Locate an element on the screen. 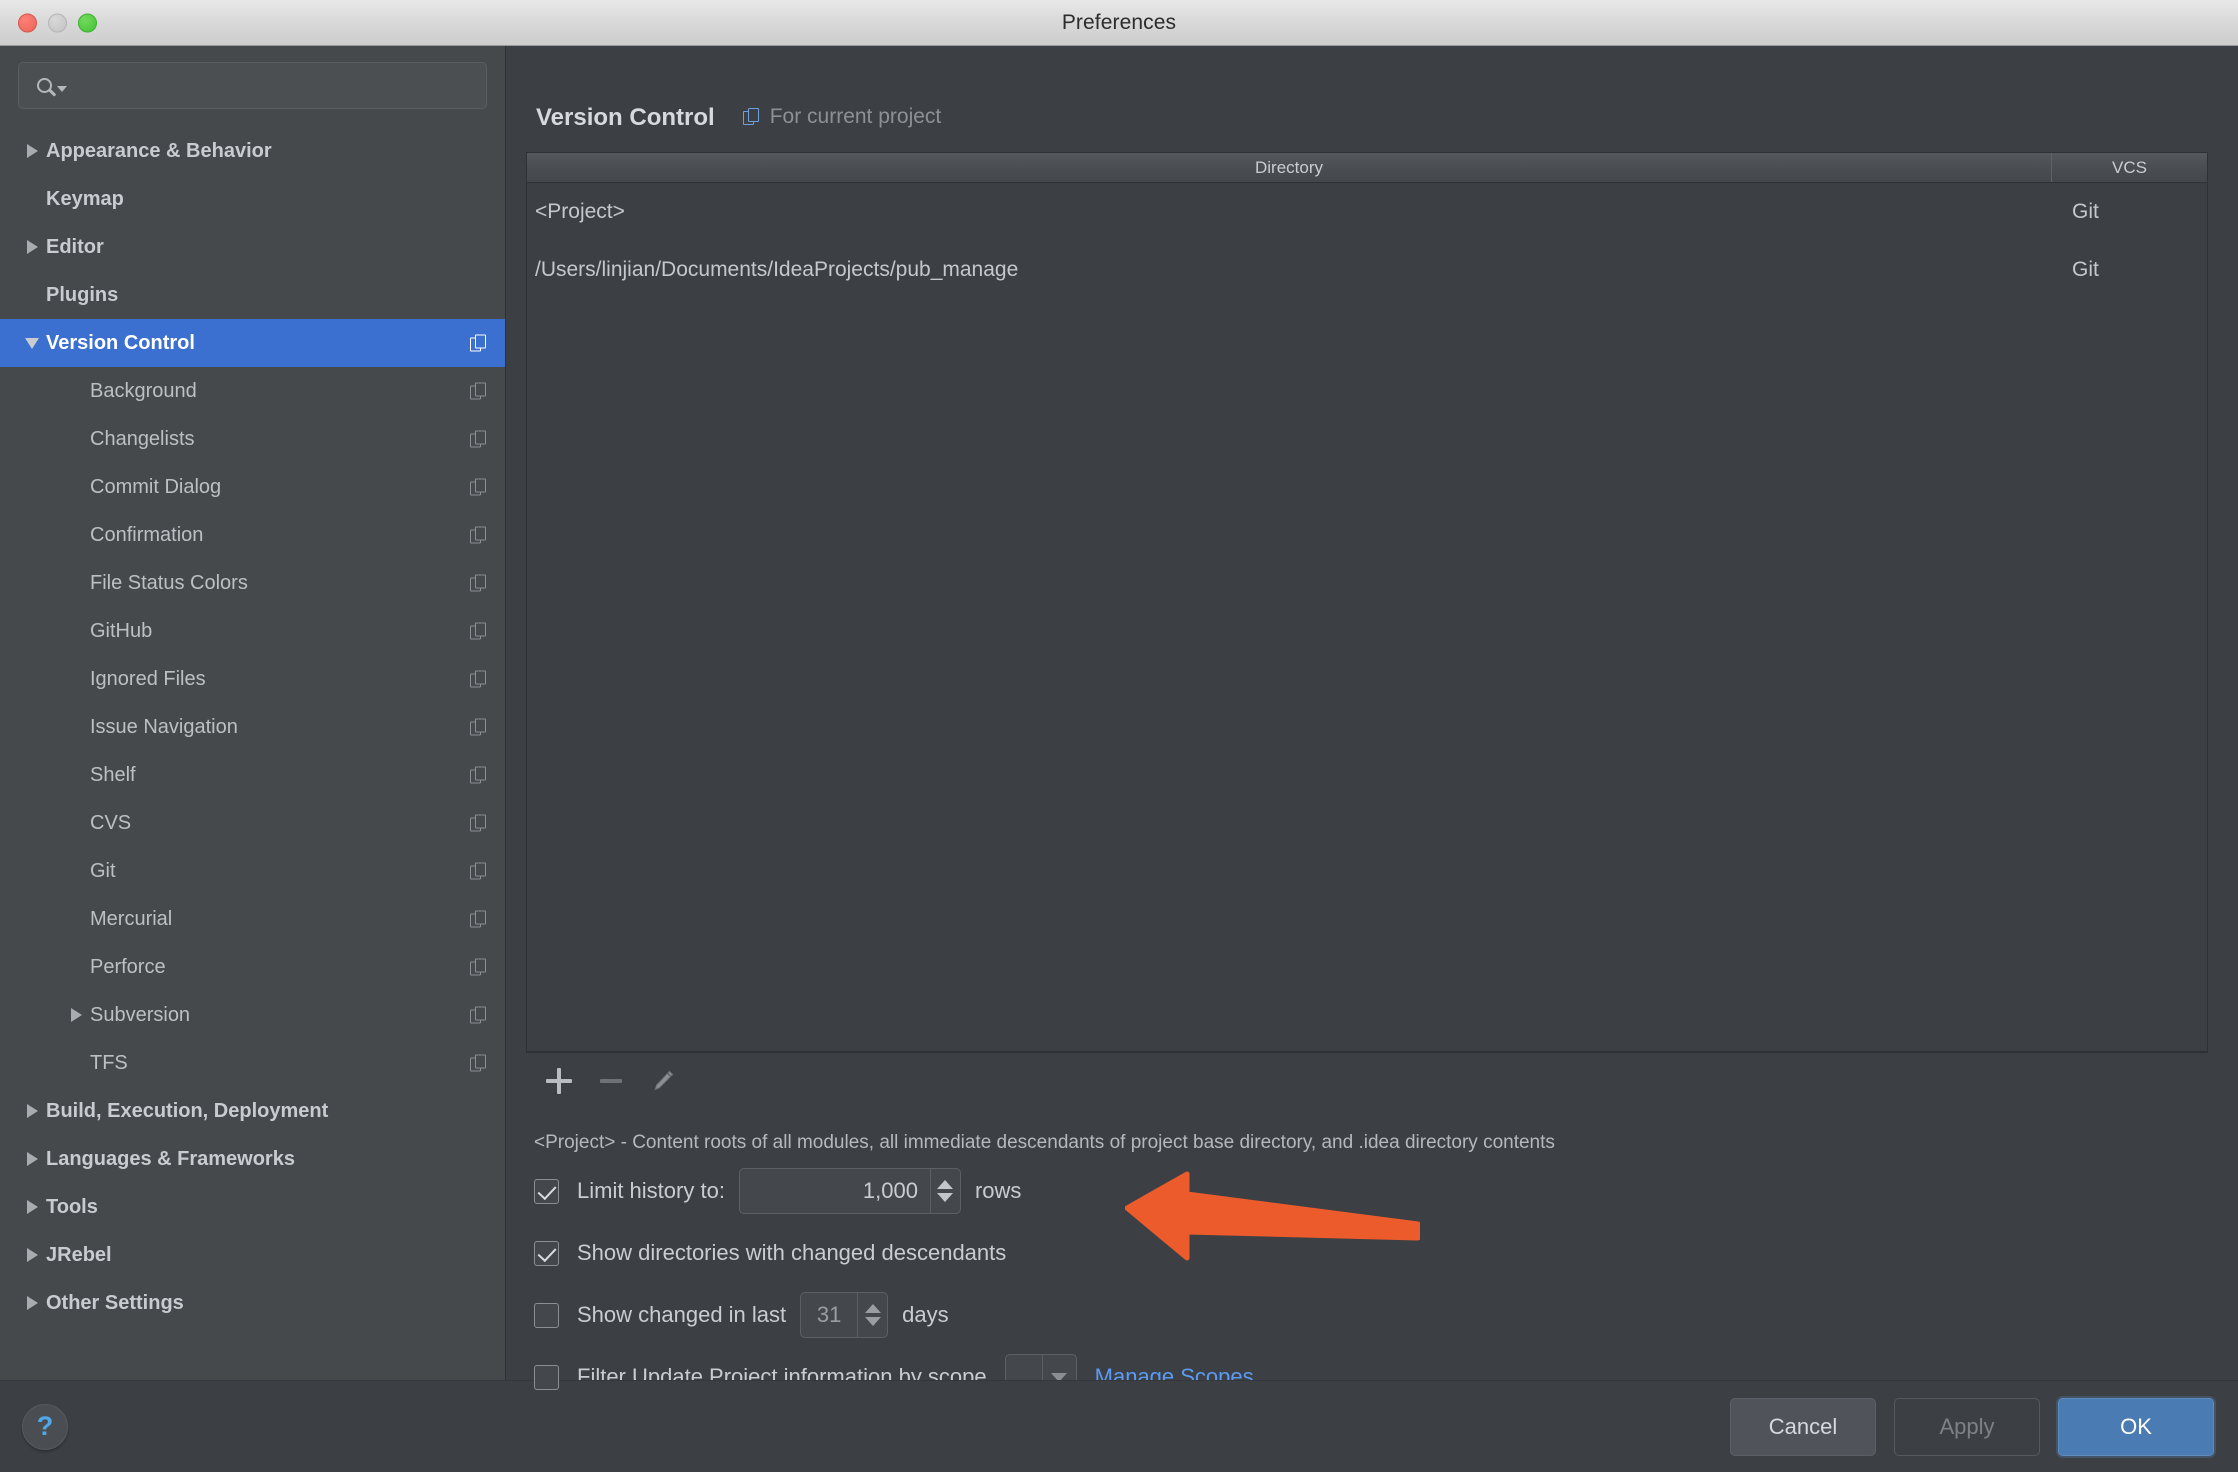 Image resolution: width=2238 pixels, height=1472 pixels. add-directory-icon is located at coordinates (559, 1080).